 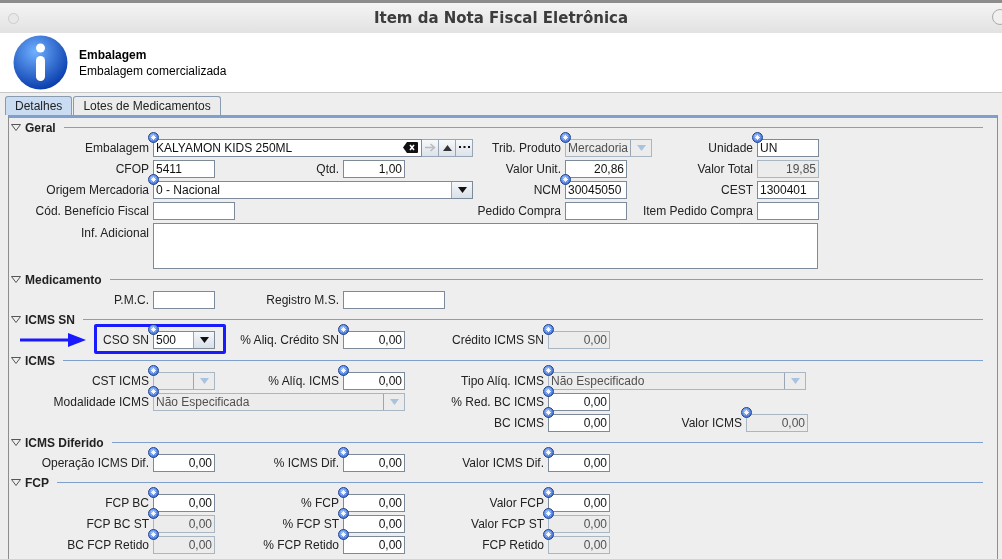 What do you see at coordinates (115, 232) in the screenshot?
I see `field-label: Inf. Adicional` at bounding box center [115, 232].